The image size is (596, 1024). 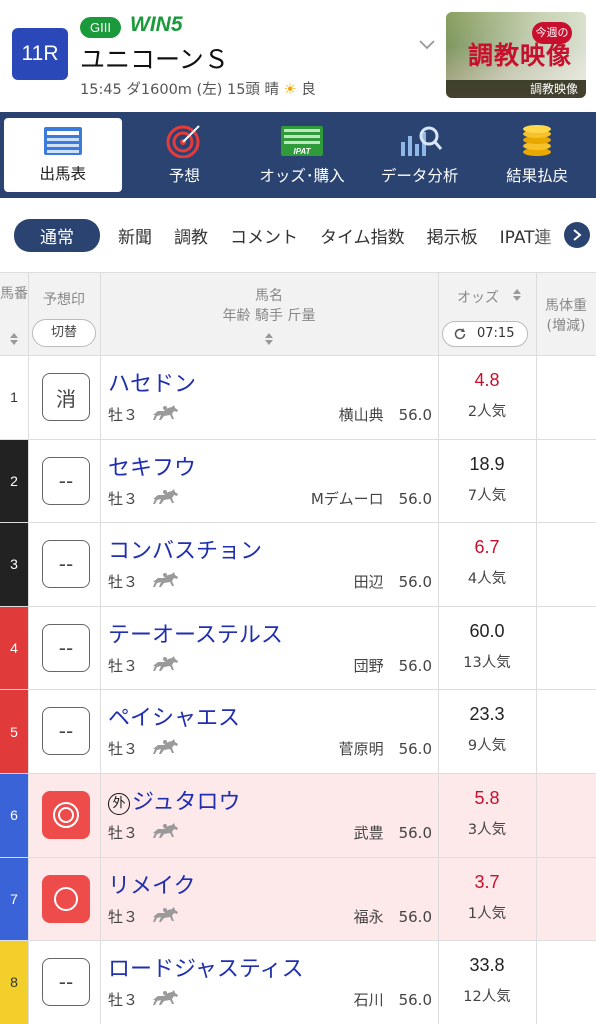 I want to click on race-info: 15:45 ダ1600m (左) 15頭 晴 ☀ 良, so click(x=198, y=88).